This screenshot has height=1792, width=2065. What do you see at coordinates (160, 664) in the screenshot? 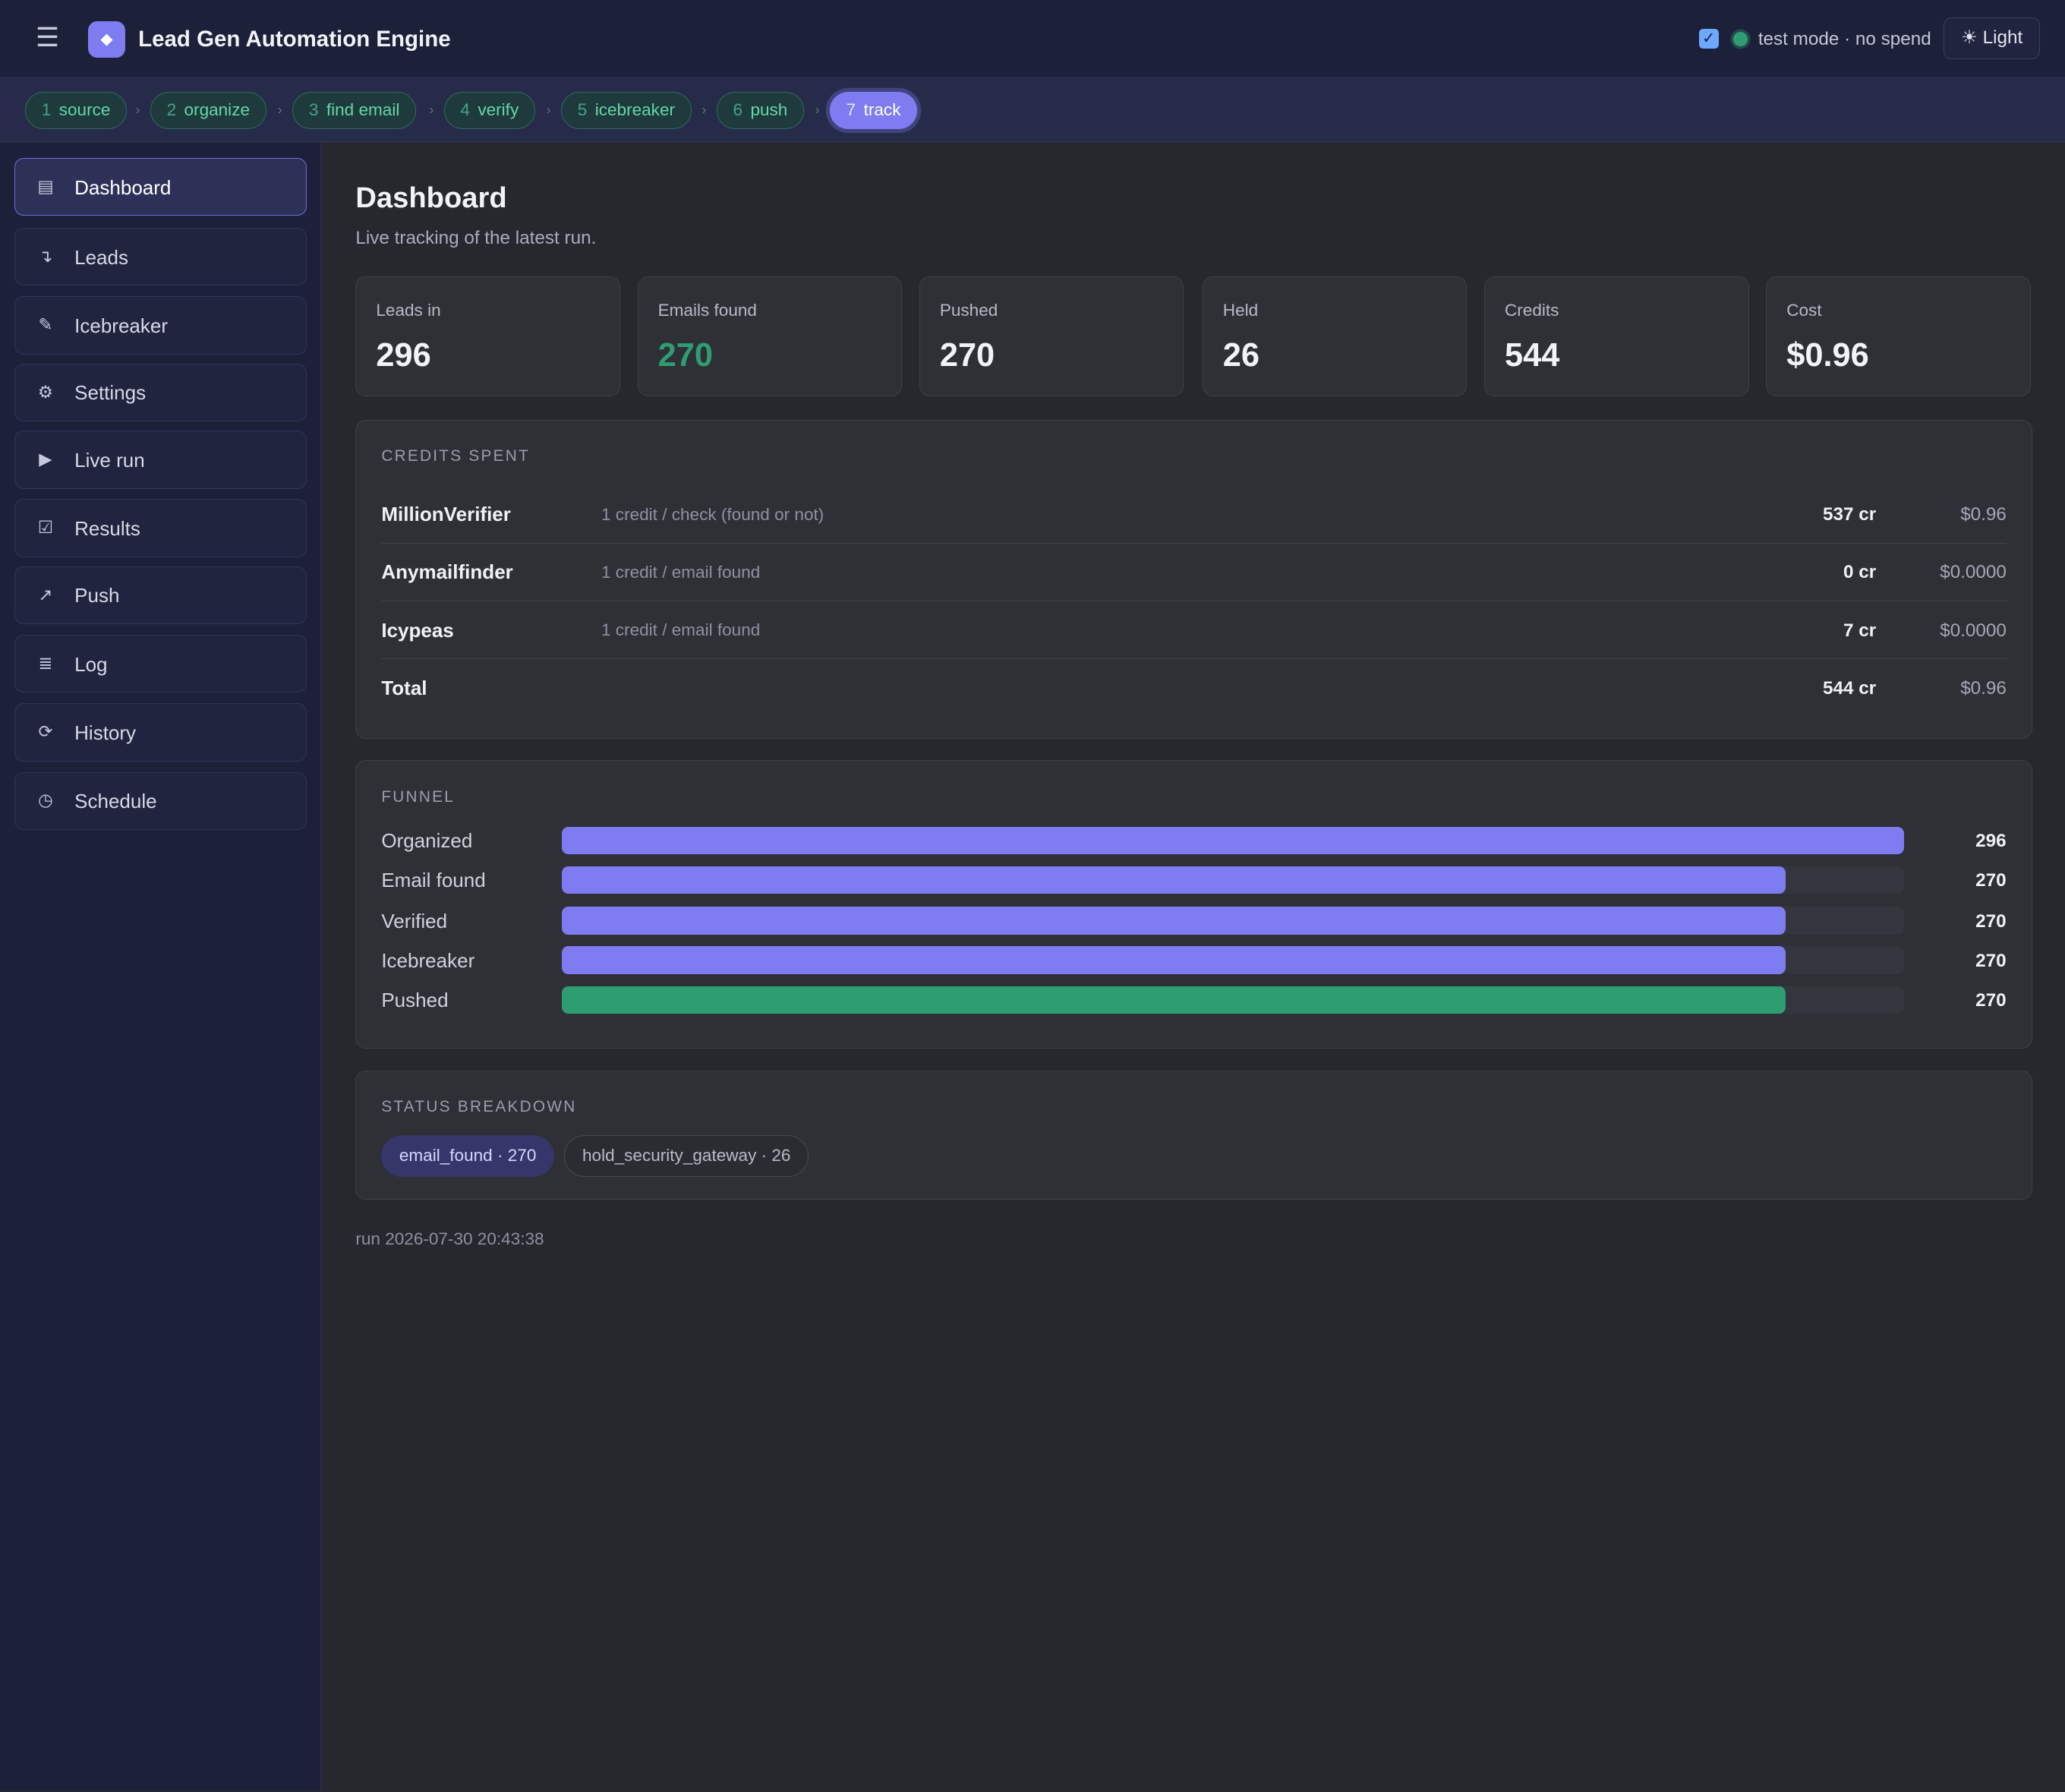
I see `sidebar-item-log: ≣ Log` at bounding box center [160, 664].